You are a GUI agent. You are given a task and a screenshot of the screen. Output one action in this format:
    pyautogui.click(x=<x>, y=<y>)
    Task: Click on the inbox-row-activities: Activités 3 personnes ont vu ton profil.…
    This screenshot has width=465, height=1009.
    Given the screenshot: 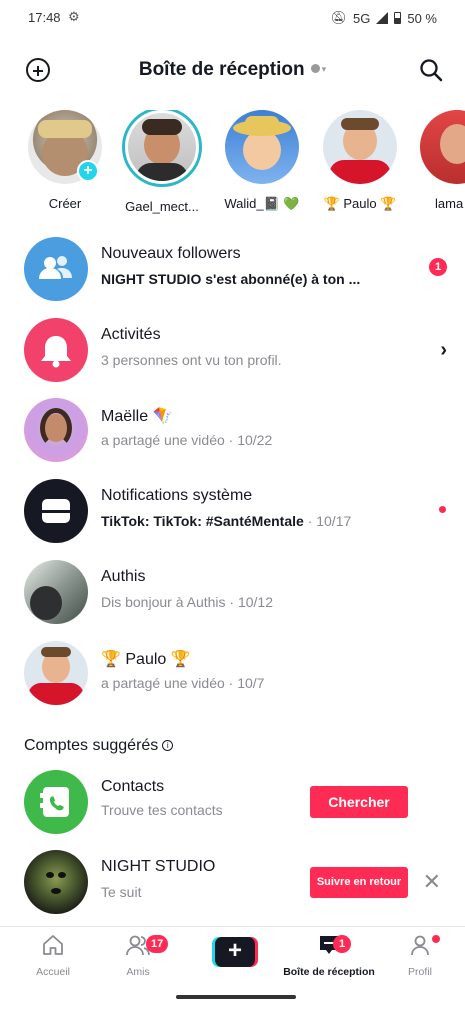 What is the action you would take?
    pyautogui.click(x=232, y=350)
    